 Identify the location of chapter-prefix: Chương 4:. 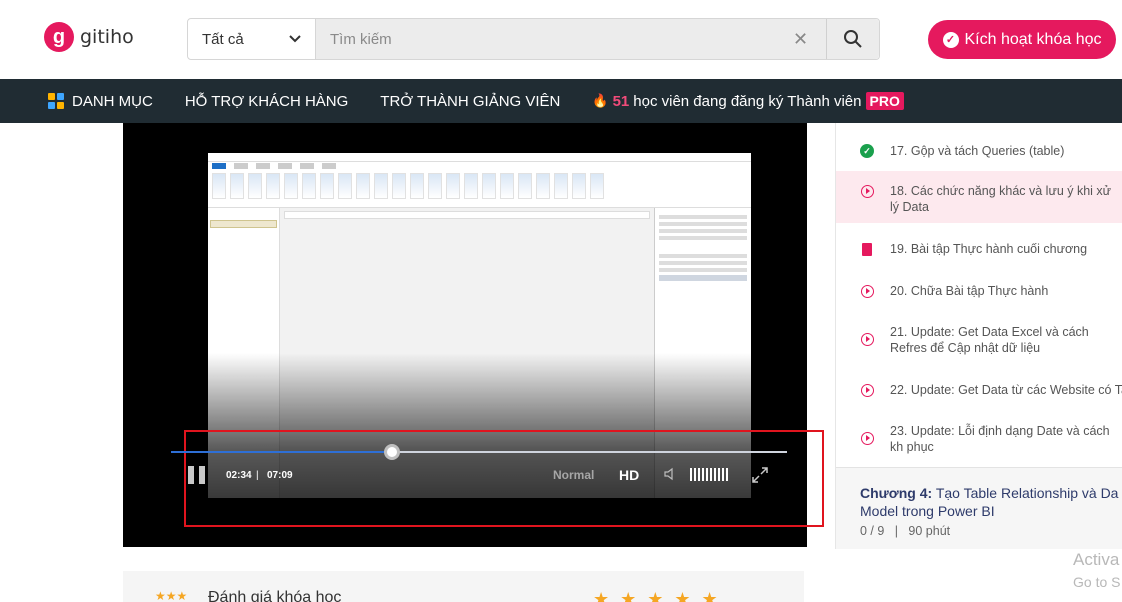
(896, 493).